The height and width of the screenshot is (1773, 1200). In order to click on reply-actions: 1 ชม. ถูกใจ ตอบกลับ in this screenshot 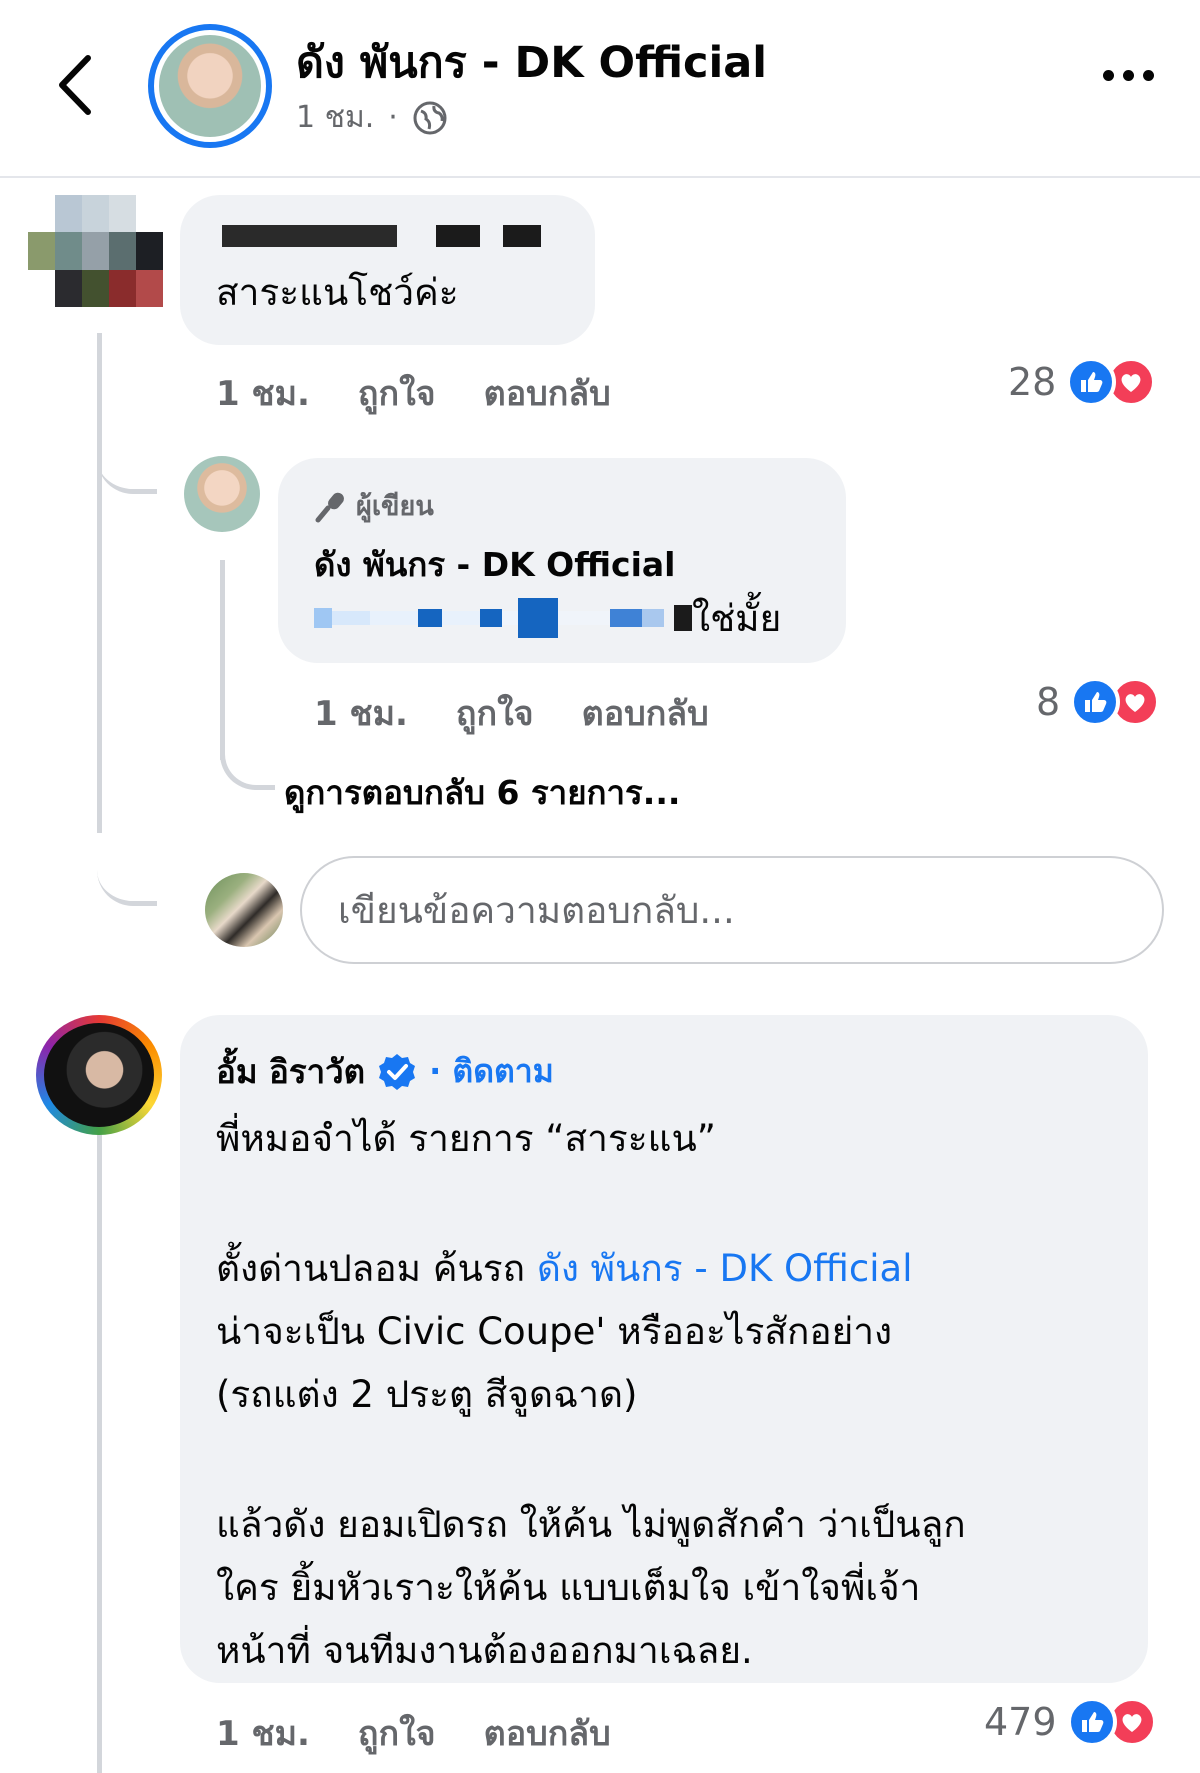, I will do `click(511, 713)`.